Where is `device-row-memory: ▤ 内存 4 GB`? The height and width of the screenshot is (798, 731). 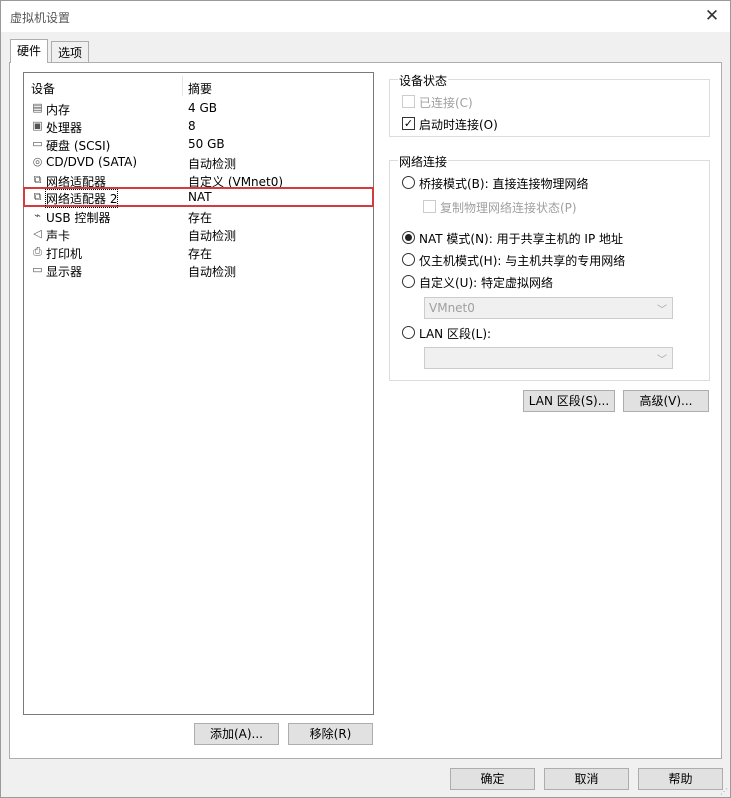 device-row-memory: ▤ 内存 4 GB is located at coordinates (198, 108).